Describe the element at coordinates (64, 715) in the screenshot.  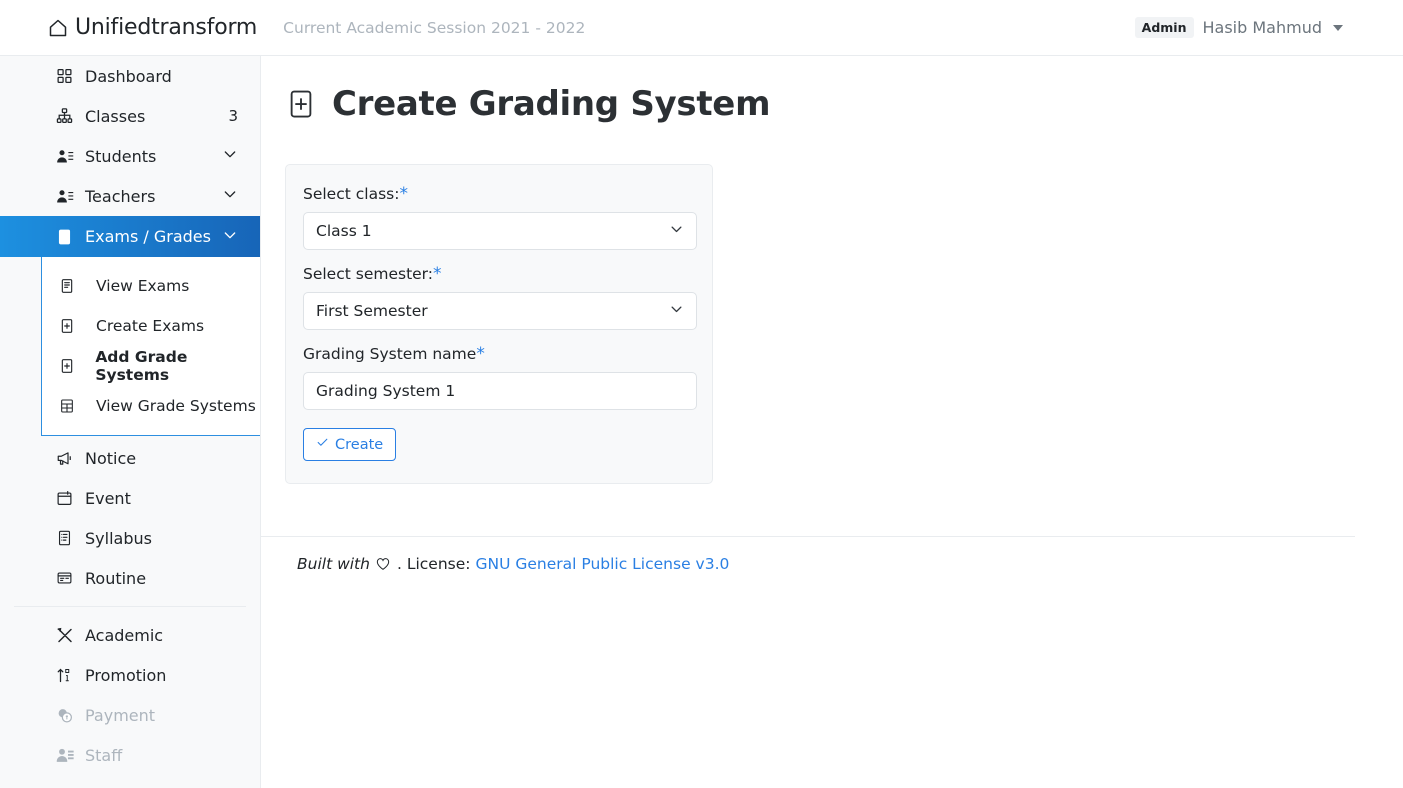
I see `coins-icon` at that location.